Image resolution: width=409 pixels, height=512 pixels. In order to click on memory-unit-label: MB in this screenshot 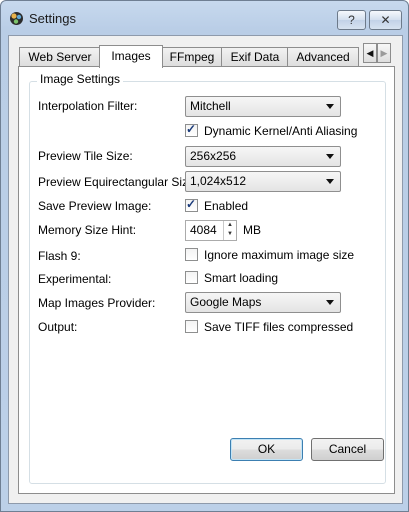, I will do `click(252, 230)`.